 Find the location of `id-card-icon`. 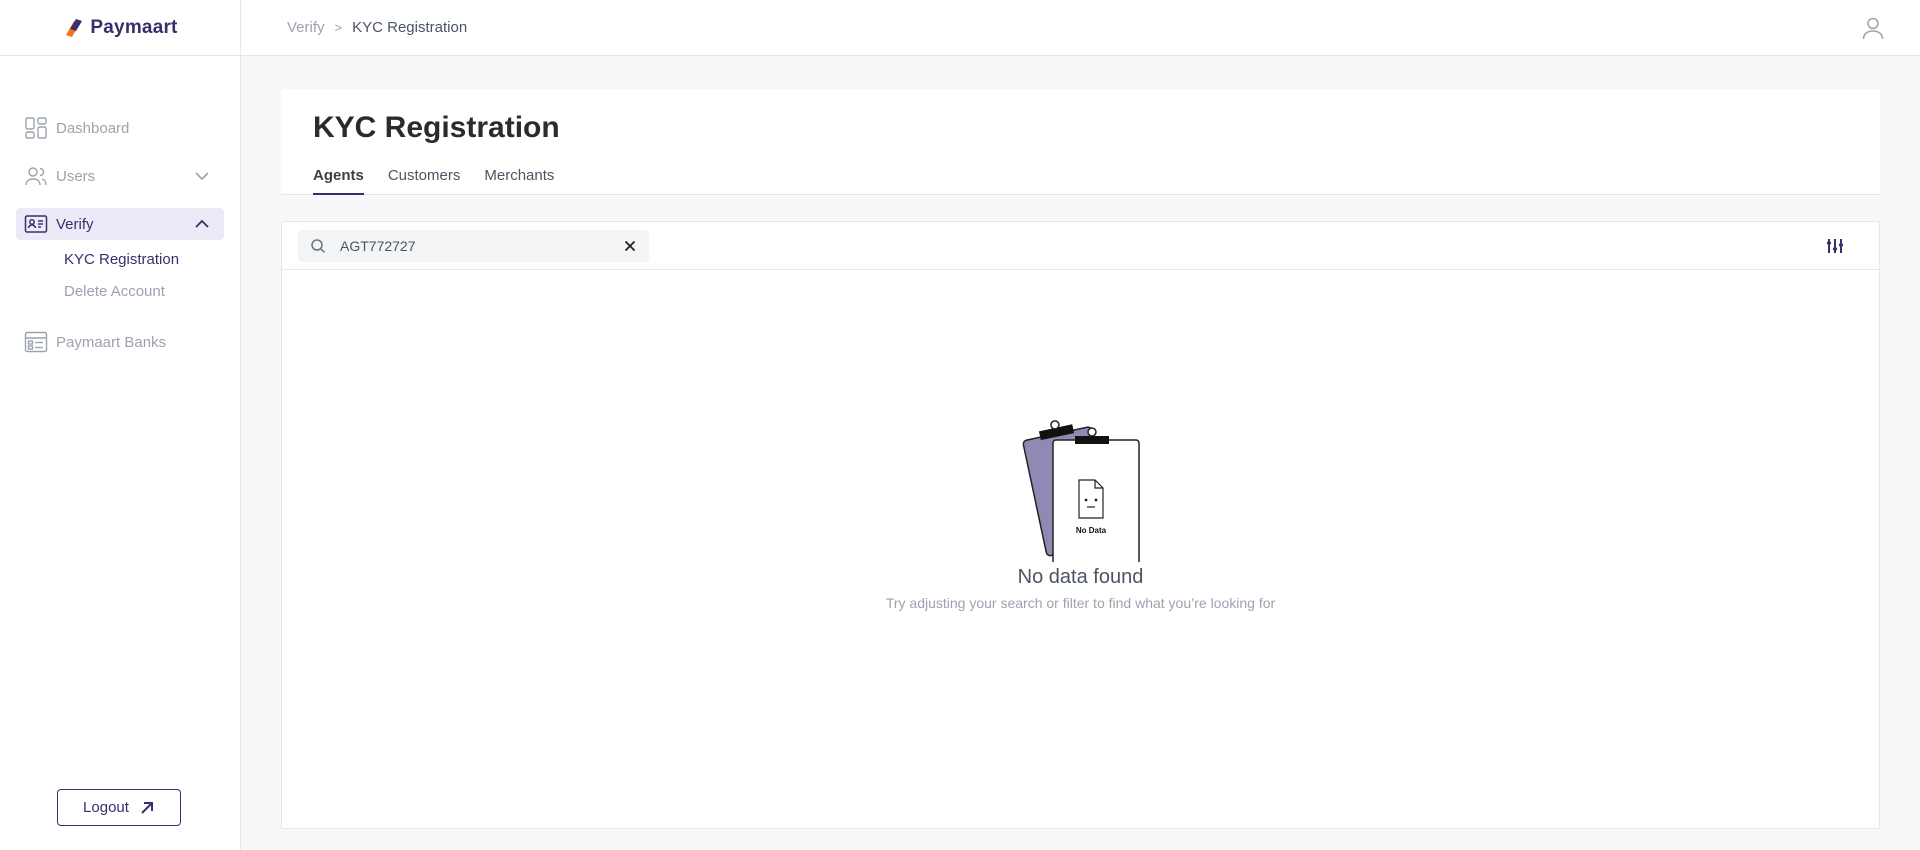

id-card-icon is located at coordinates (36, 224).